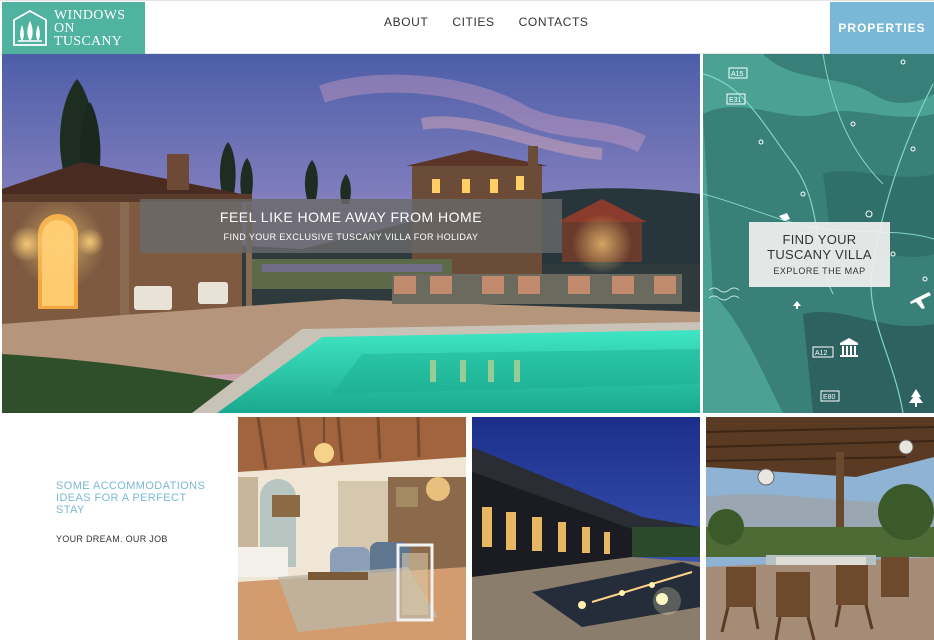 Image resolution: width=934 pixels, height=642 pixels. I want to click on logo-line-1: WINDOWS, so click(90, 15).